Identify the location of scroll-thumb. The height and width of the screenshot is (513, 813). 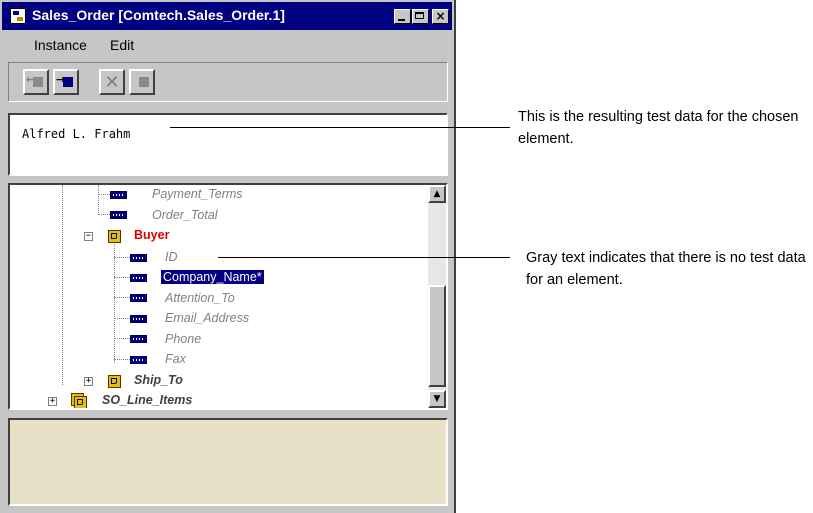
(437, 336).